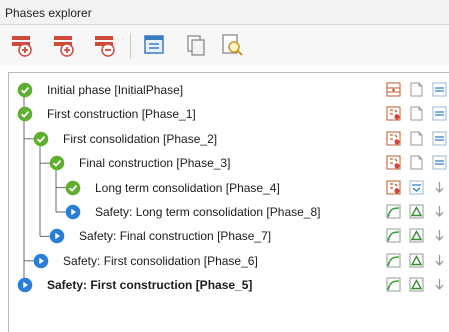 The image size is (449, 332). Describe the element at coordinates (229, 90) in the screenshot. I see `phase-row: Initial phase [InitialPhase]` at that location.